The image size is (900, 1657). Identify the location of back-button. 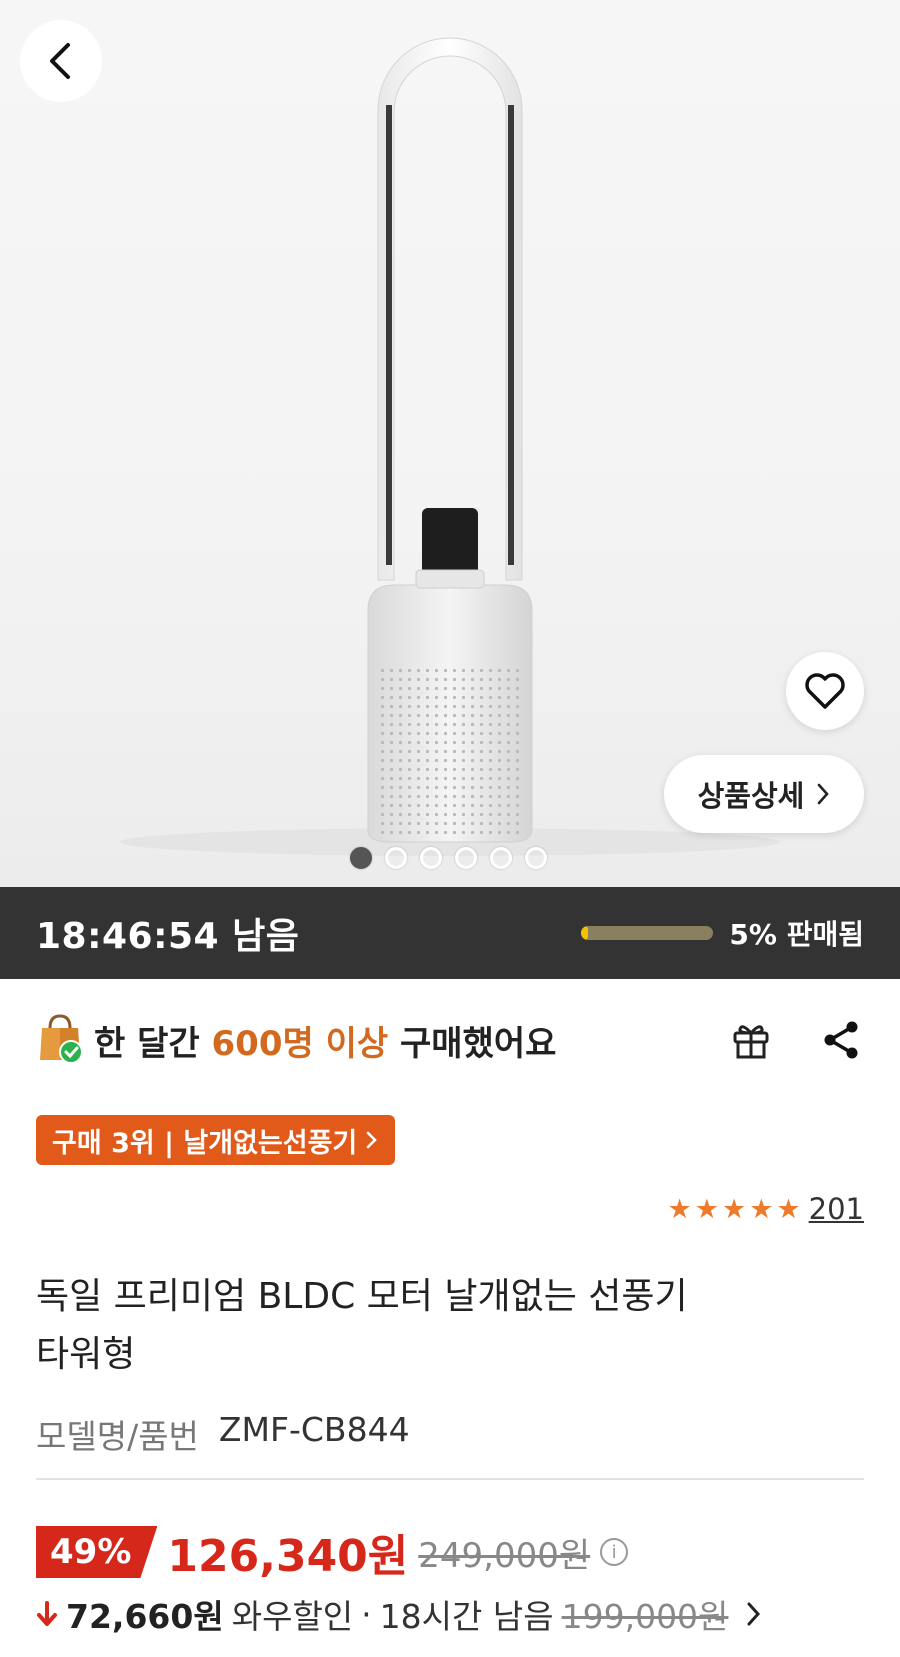
(61, 61).